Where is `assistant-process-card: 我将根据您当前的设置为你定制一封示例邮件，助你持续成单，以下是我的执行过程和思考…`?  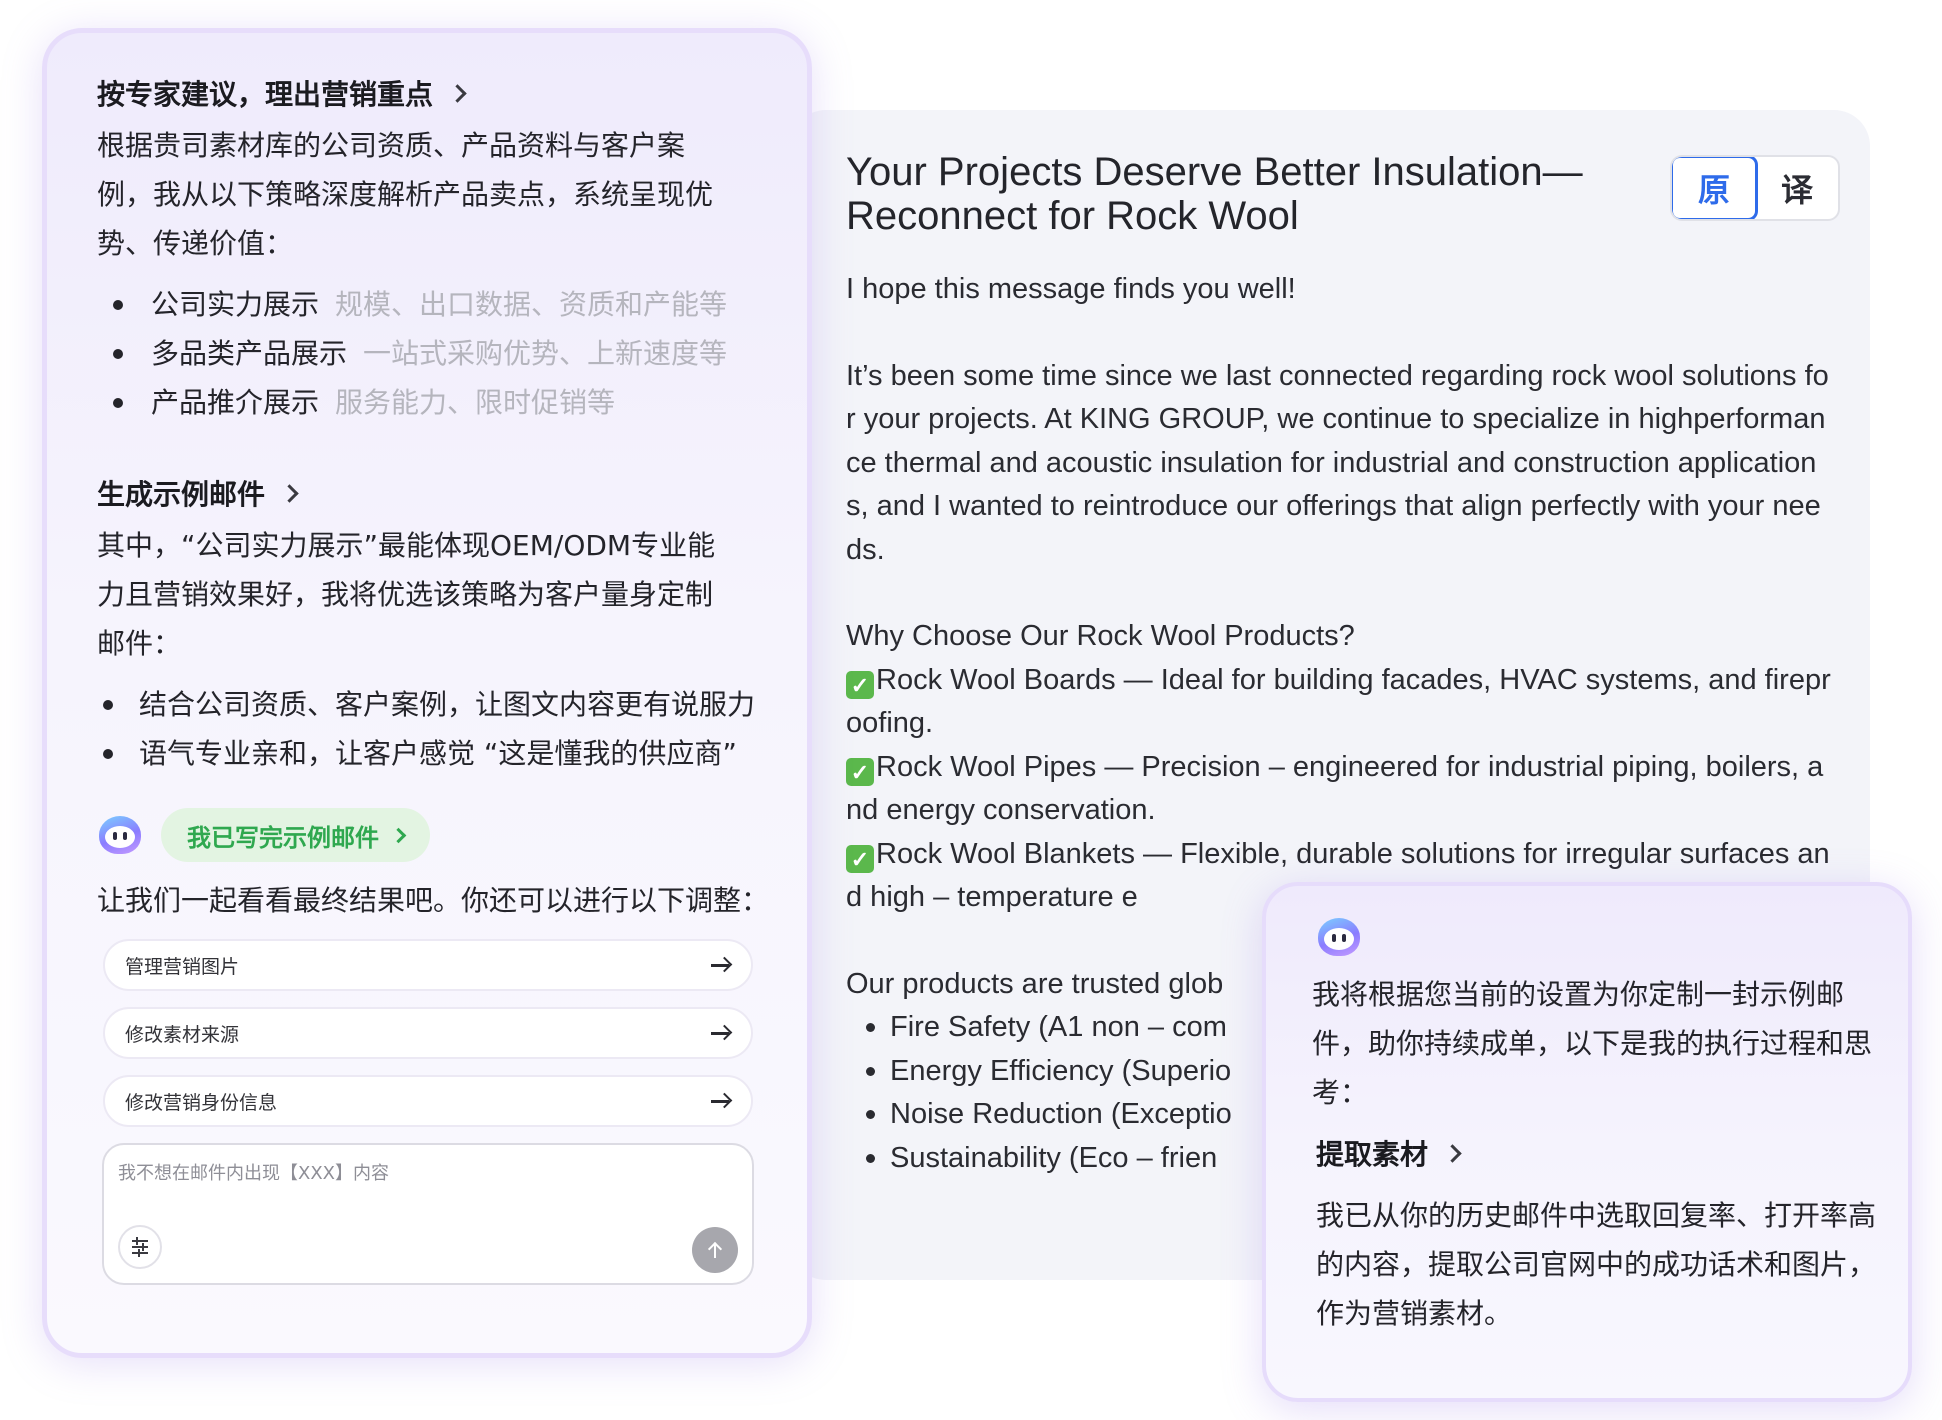 assistant-process-card: 我将根据您当前的设置为你定制一封示例邮件，助你持续成单，以下是我的执行过程和思考… is located at coordinates (1587, 1142).